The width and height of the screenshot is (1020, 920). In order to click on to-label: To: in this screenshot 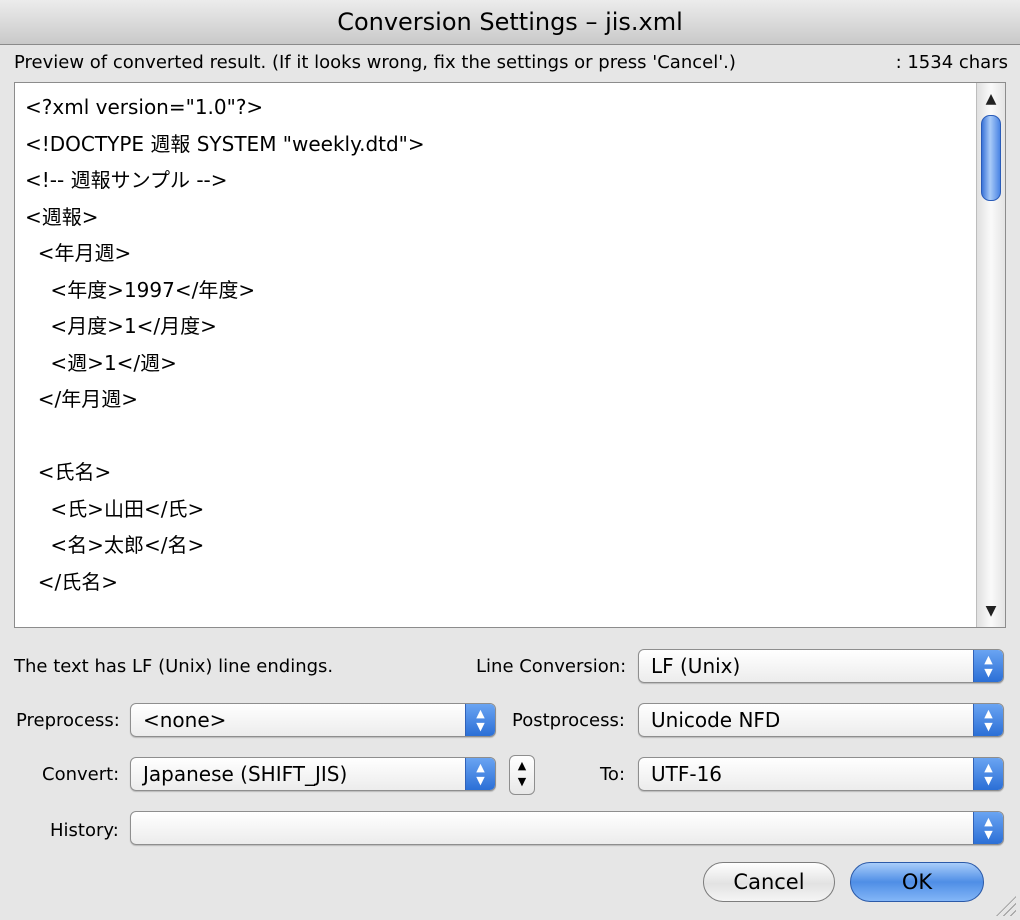, I will do `click(613, 774)`.